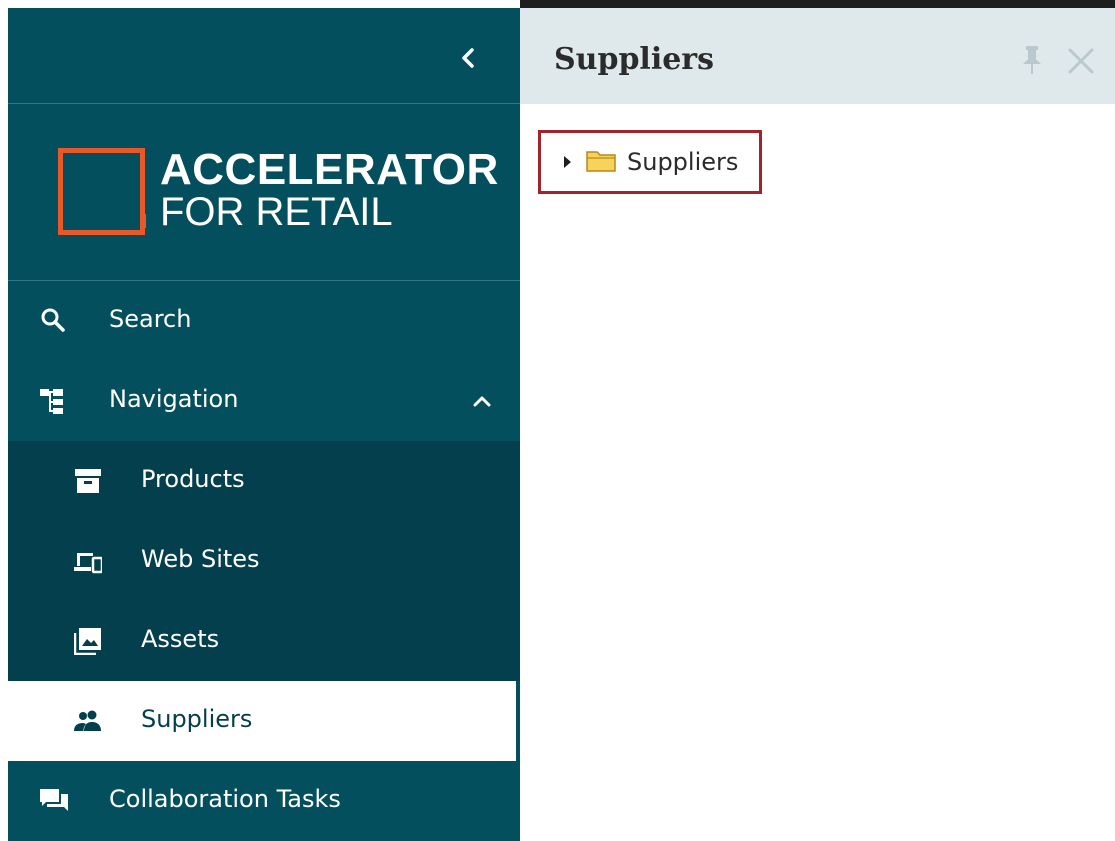 The width and height of the screenshot is (1115, 841). What do you see at coordinates (174, 399) in the screenshot?
I see `sidebar-item-label: Navigation` at bounding box center [174, 399].